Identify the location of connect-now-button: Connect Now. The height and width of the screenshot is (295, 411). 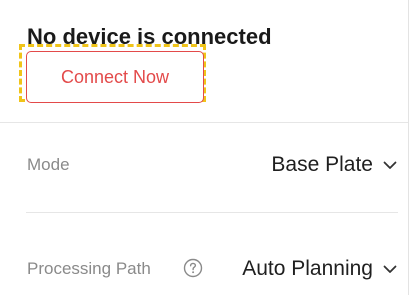
(115, 77).